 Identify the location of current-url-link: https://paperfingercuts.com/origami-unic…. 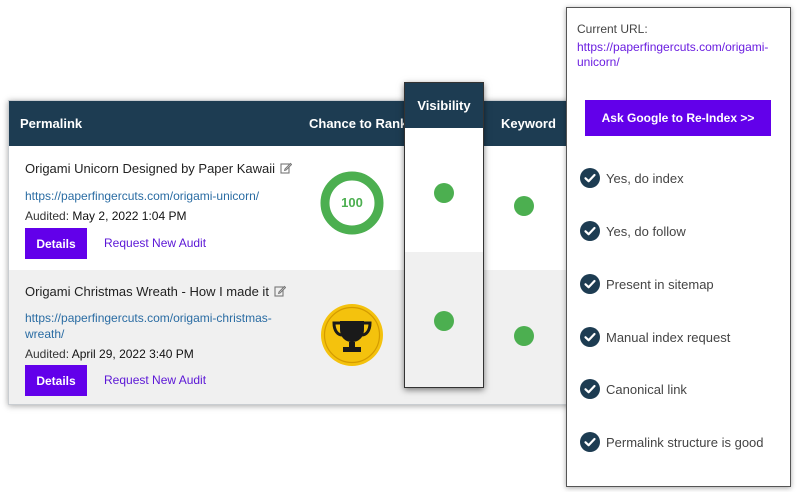
(679, 55).